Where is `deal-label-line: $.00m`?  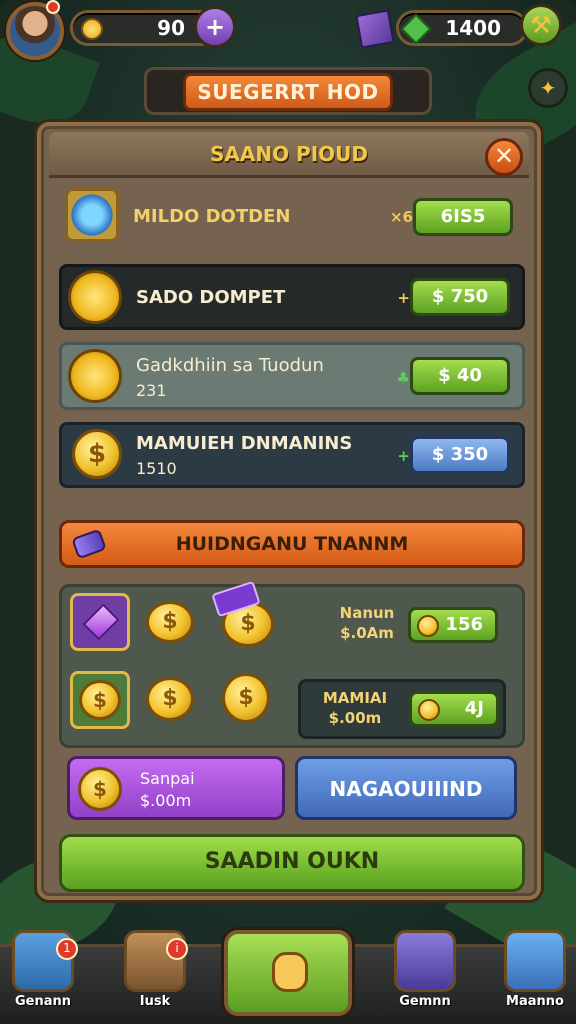 deal-label-line: $.00m is located at coordinates (355, 718).